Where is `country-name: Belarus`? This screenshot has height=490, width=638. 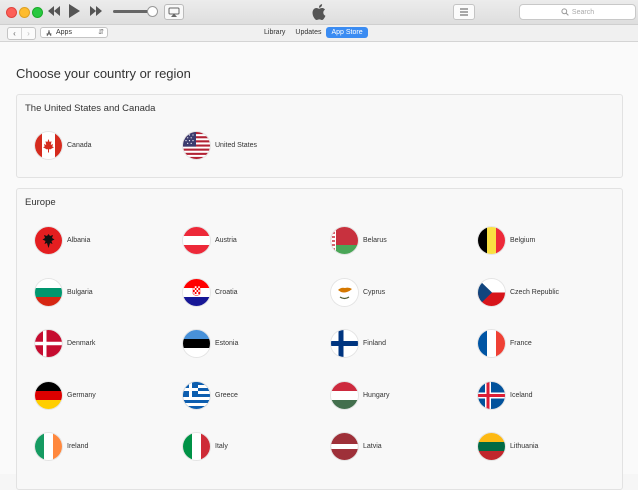
country-name: Belarus is located at coordinates (375, 240).